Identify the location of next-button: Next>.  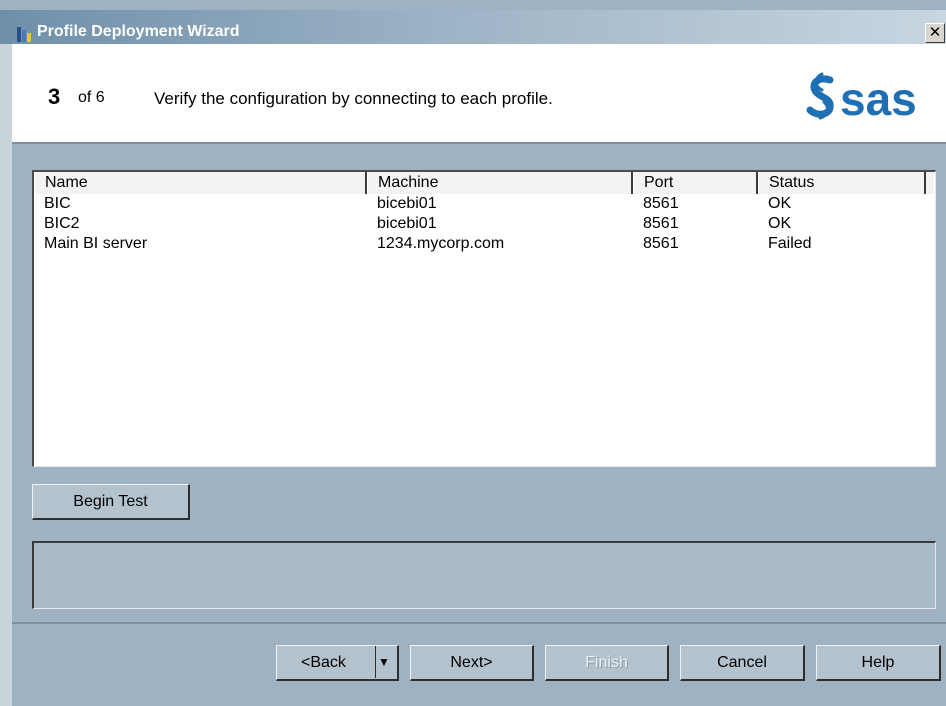
(472, 663).